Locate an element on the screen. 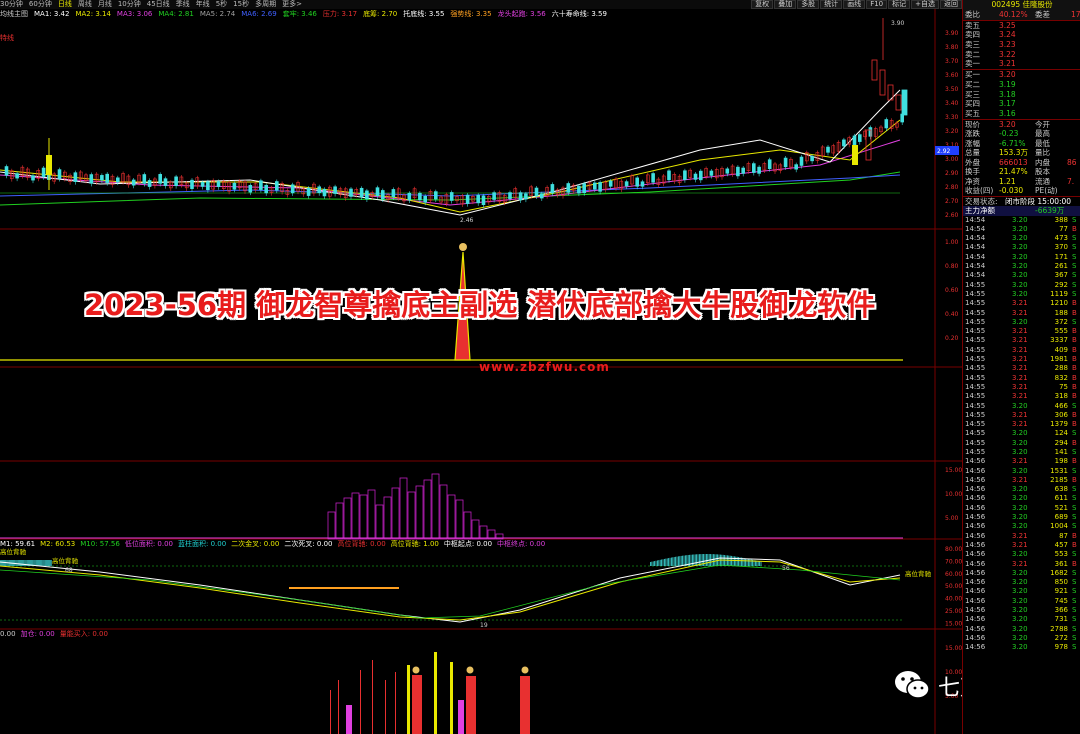  sell-order-row: 卖四 3.24 is located at coordinates (1021, 35).